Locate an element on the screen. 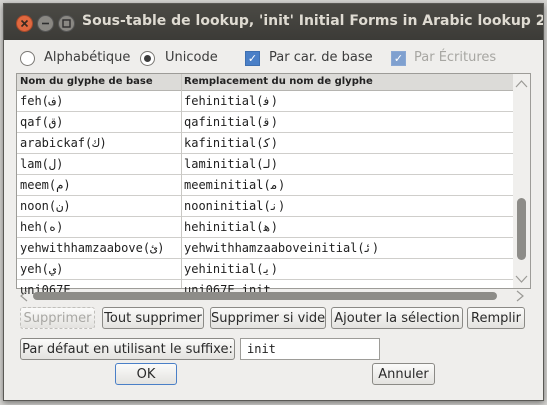  horizontal-scrollbar is located at coordinates (272, 296).